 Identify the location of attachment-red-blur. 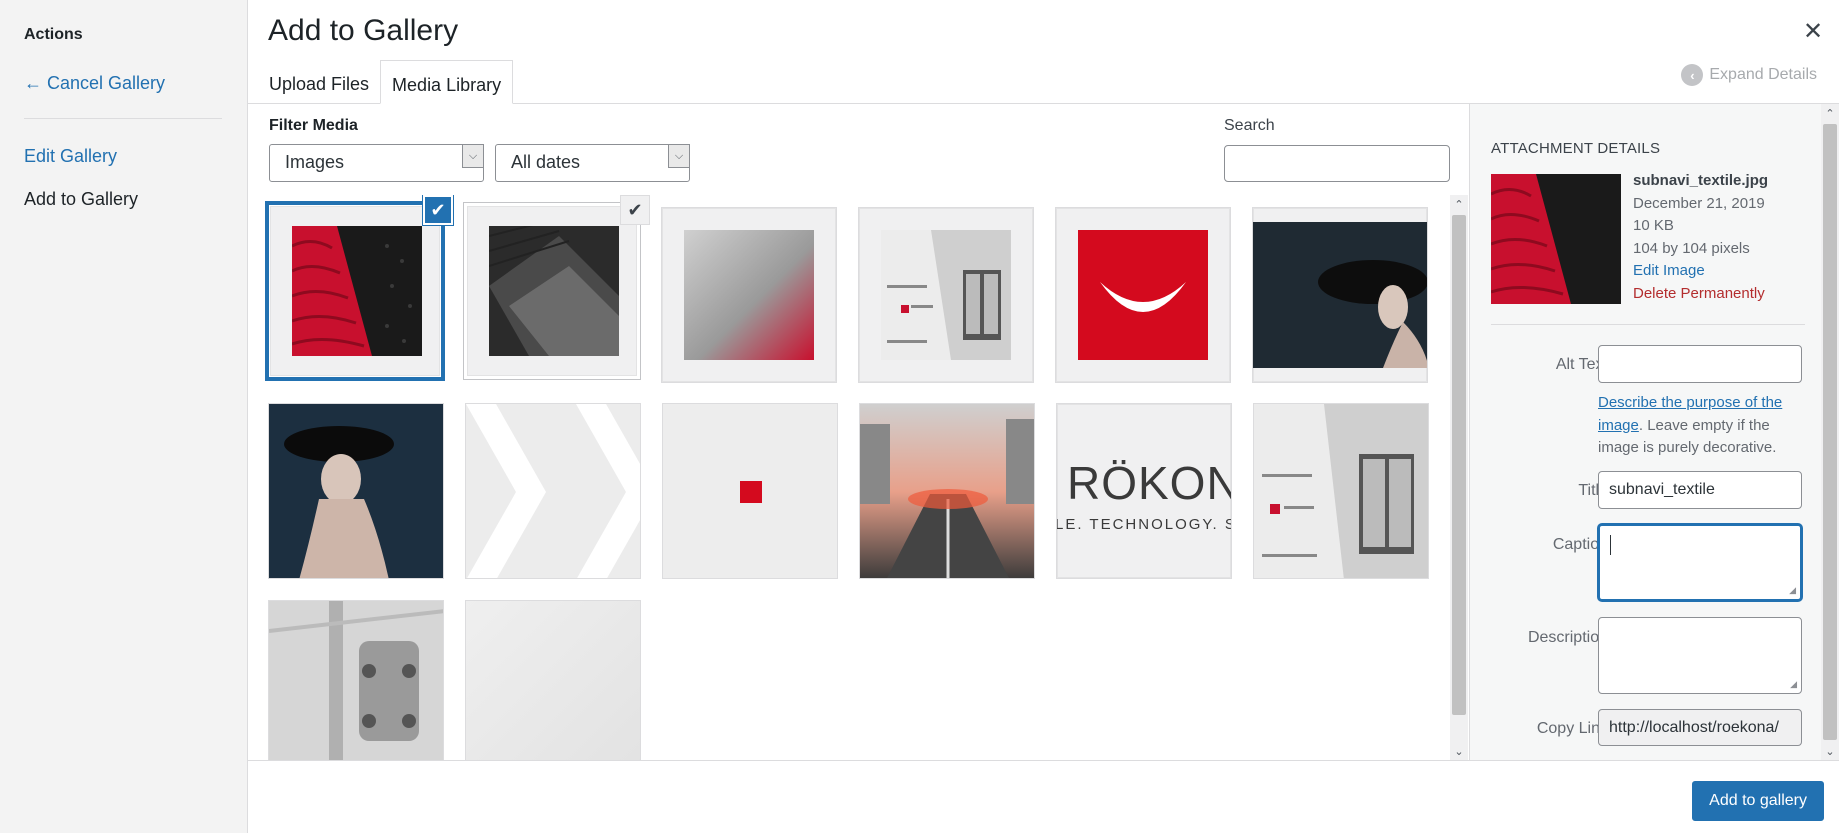
(749, 295).